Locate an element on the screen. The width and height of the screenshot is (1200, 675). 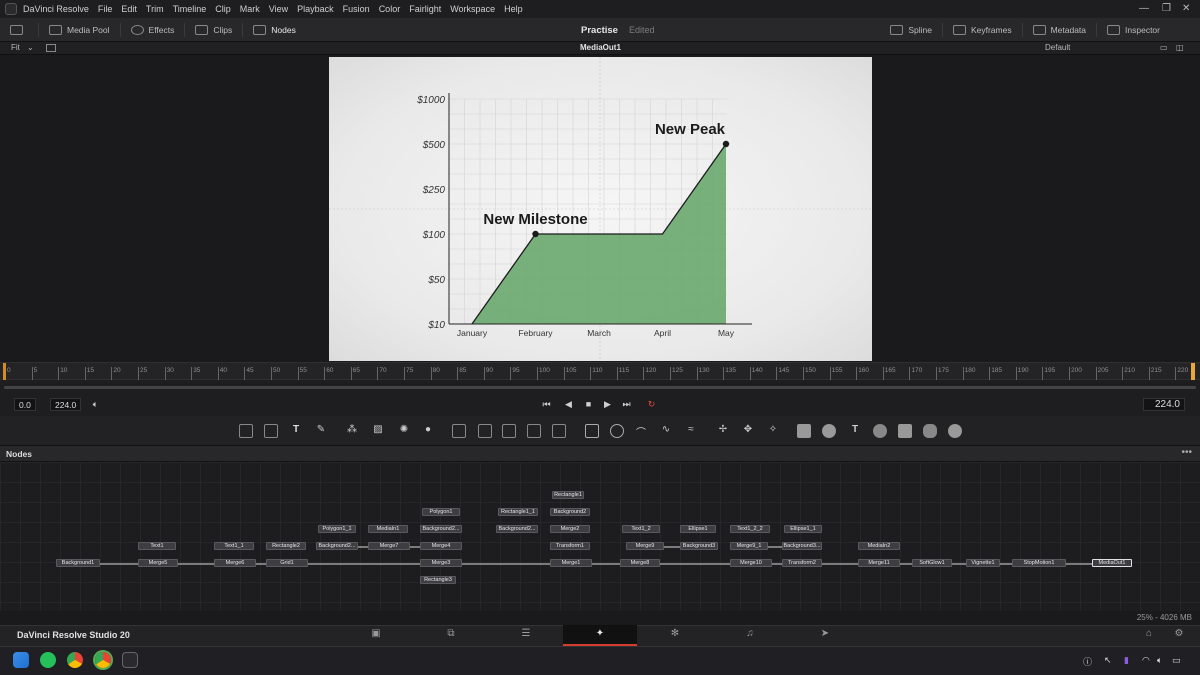
node-rectangle3: Rectangle3 is located at coordinates (438, 580).